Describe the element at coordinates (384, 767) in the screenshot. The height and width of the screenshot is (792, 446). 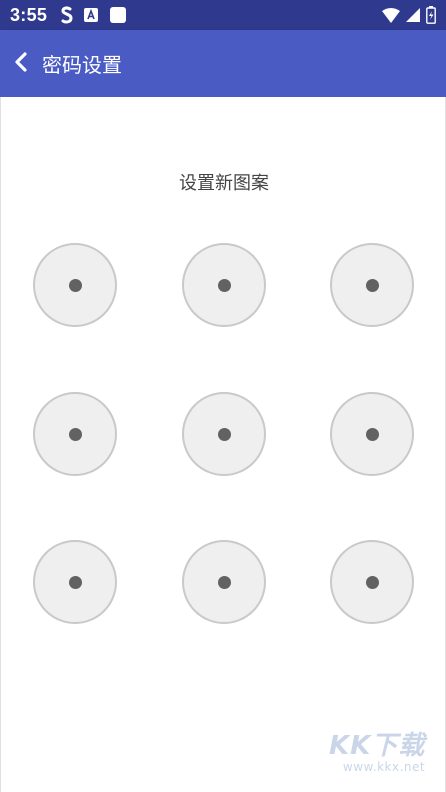
I see `watermark-url: www.kkx.net` at that location.